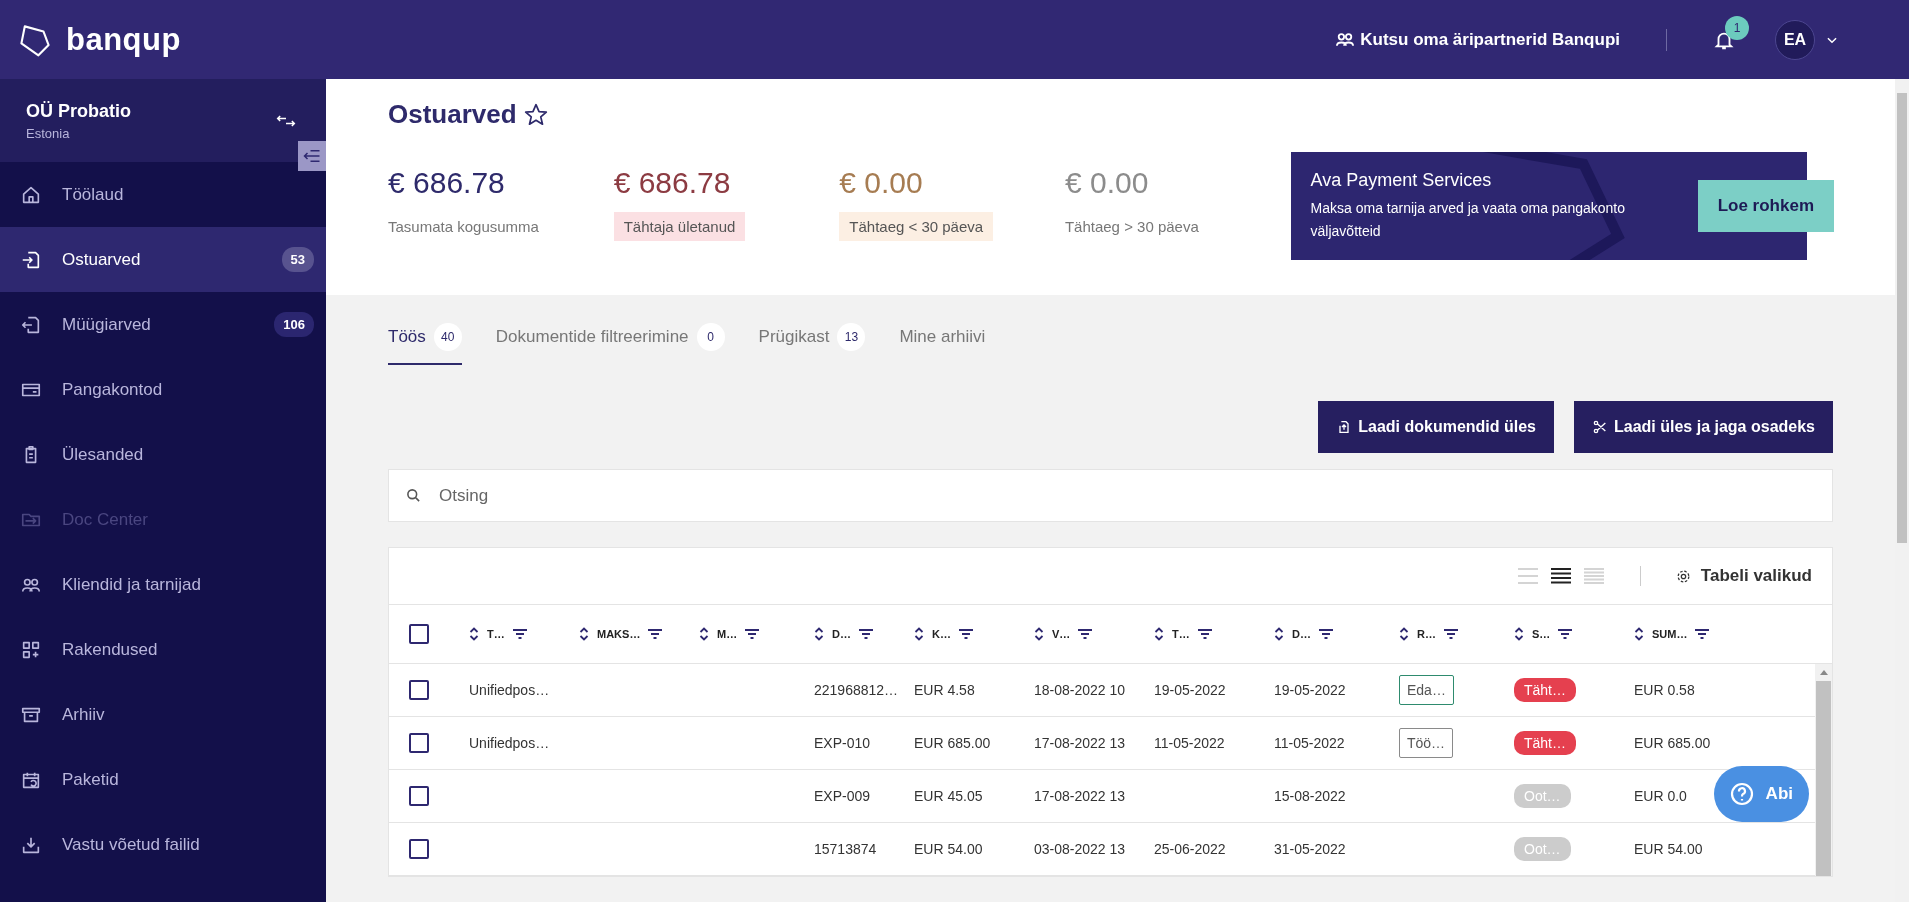 This screenshot has height=902, width=1909. Describe the element at coordinates (163, 649) in the screenshot. I see `sidebar-item: Rakendused` at that location.